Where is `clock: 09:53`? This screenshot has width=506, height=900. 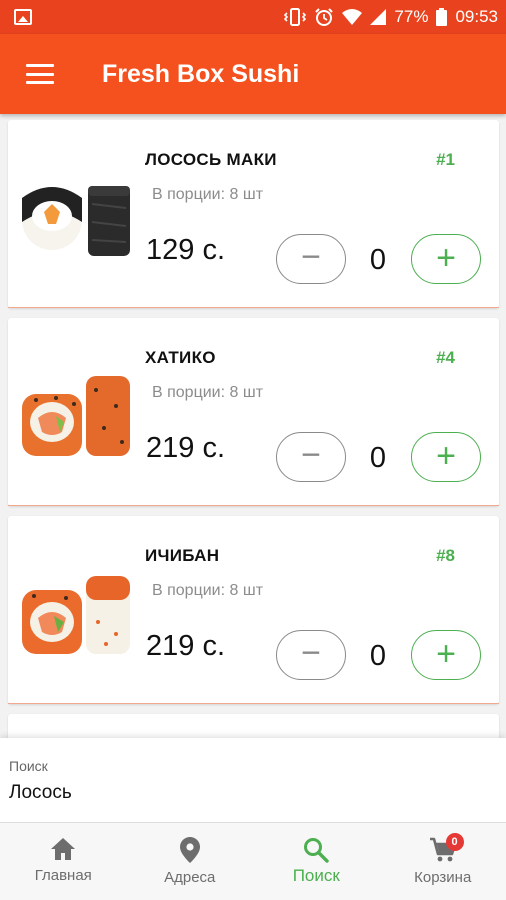 clock: 09:53 is located at coordinates (476, 16).